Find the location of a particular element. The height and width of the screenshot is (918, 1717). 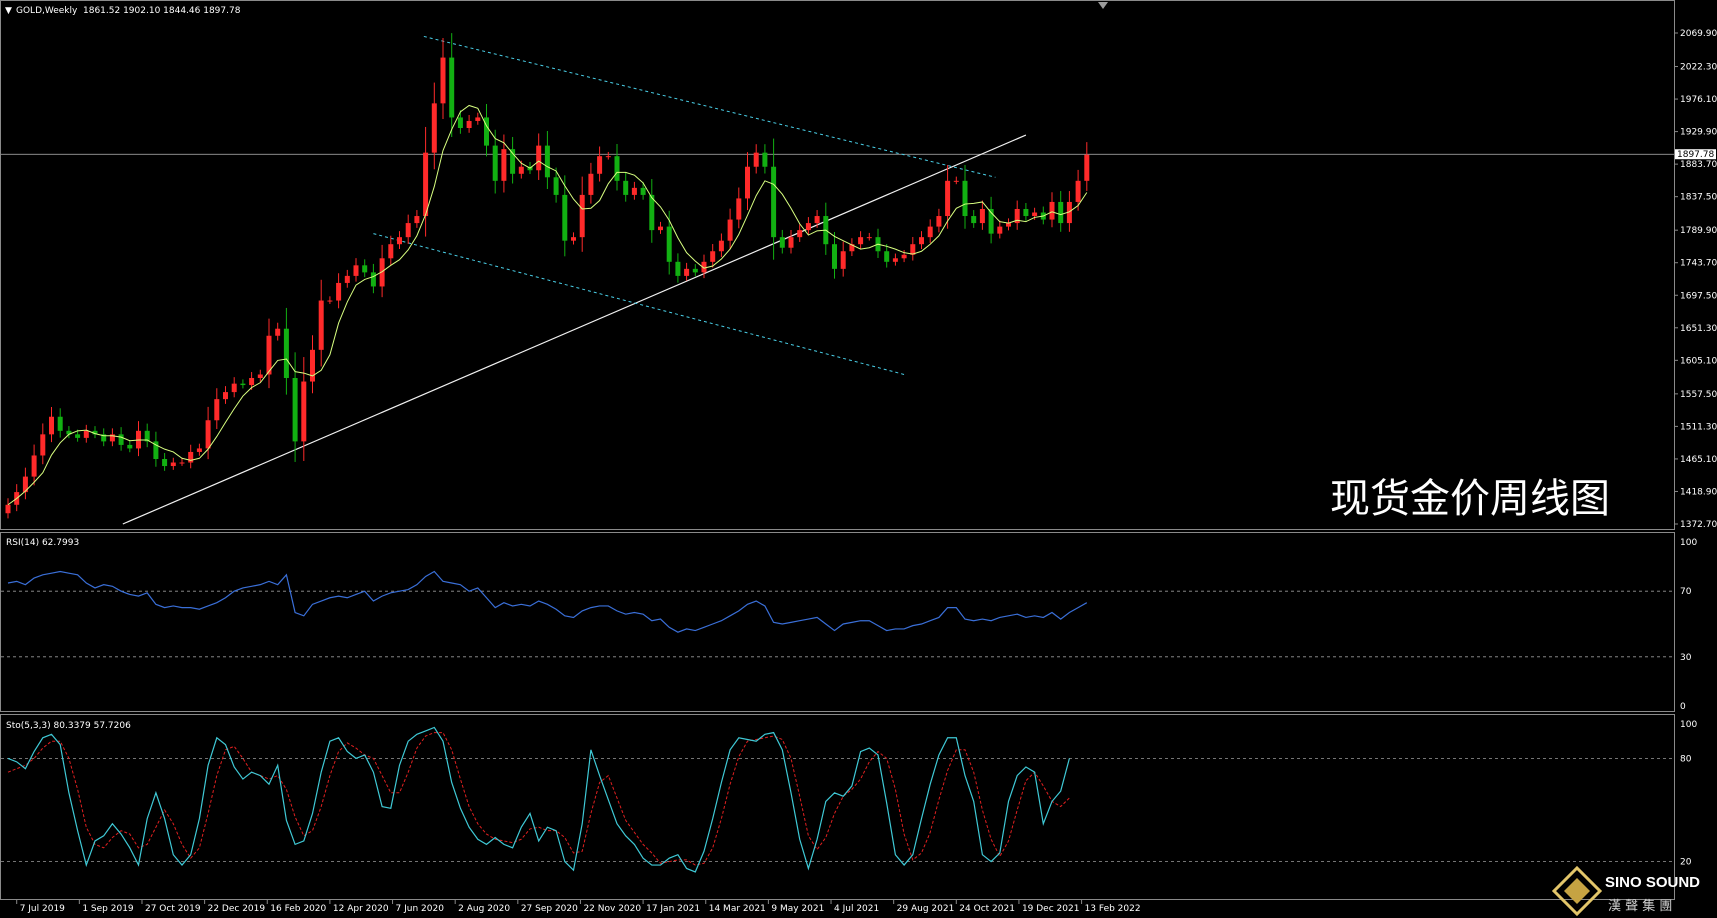

rsi-level-label: 100 is located at coordinates (1688, 543).